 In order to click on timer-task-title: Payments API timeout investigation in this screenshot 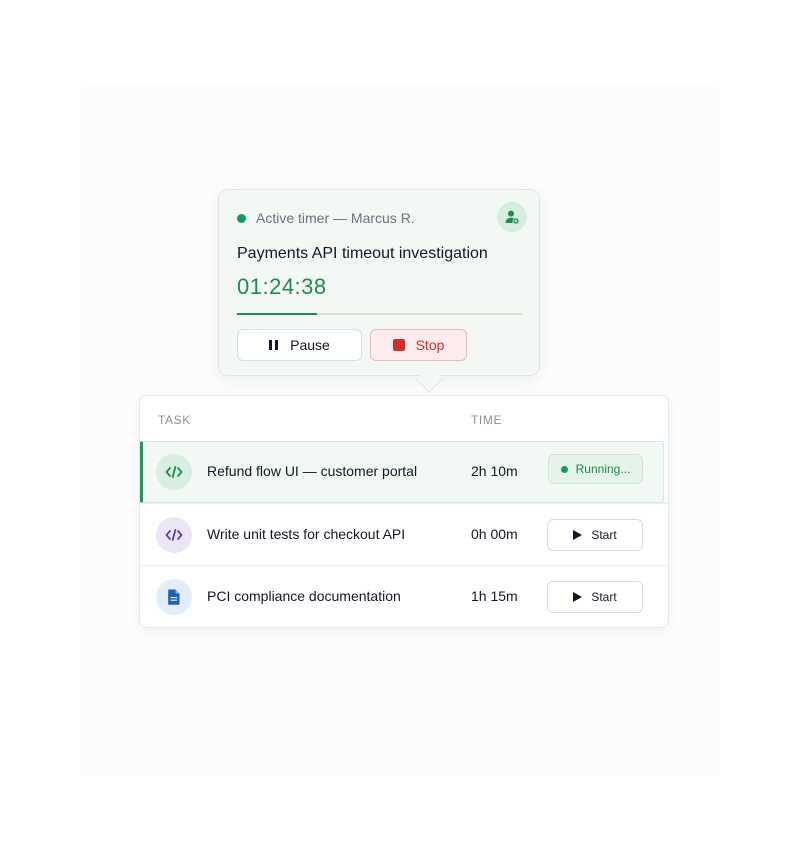, I will do `click(362, 253)`.